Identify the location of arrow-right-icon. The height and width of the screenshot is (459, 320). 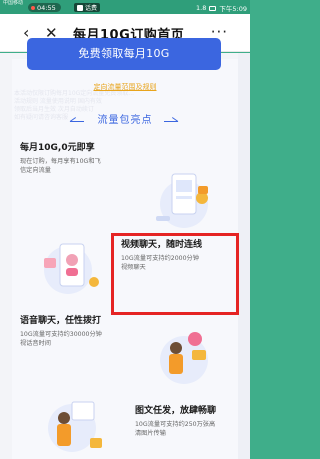
(171, 118).